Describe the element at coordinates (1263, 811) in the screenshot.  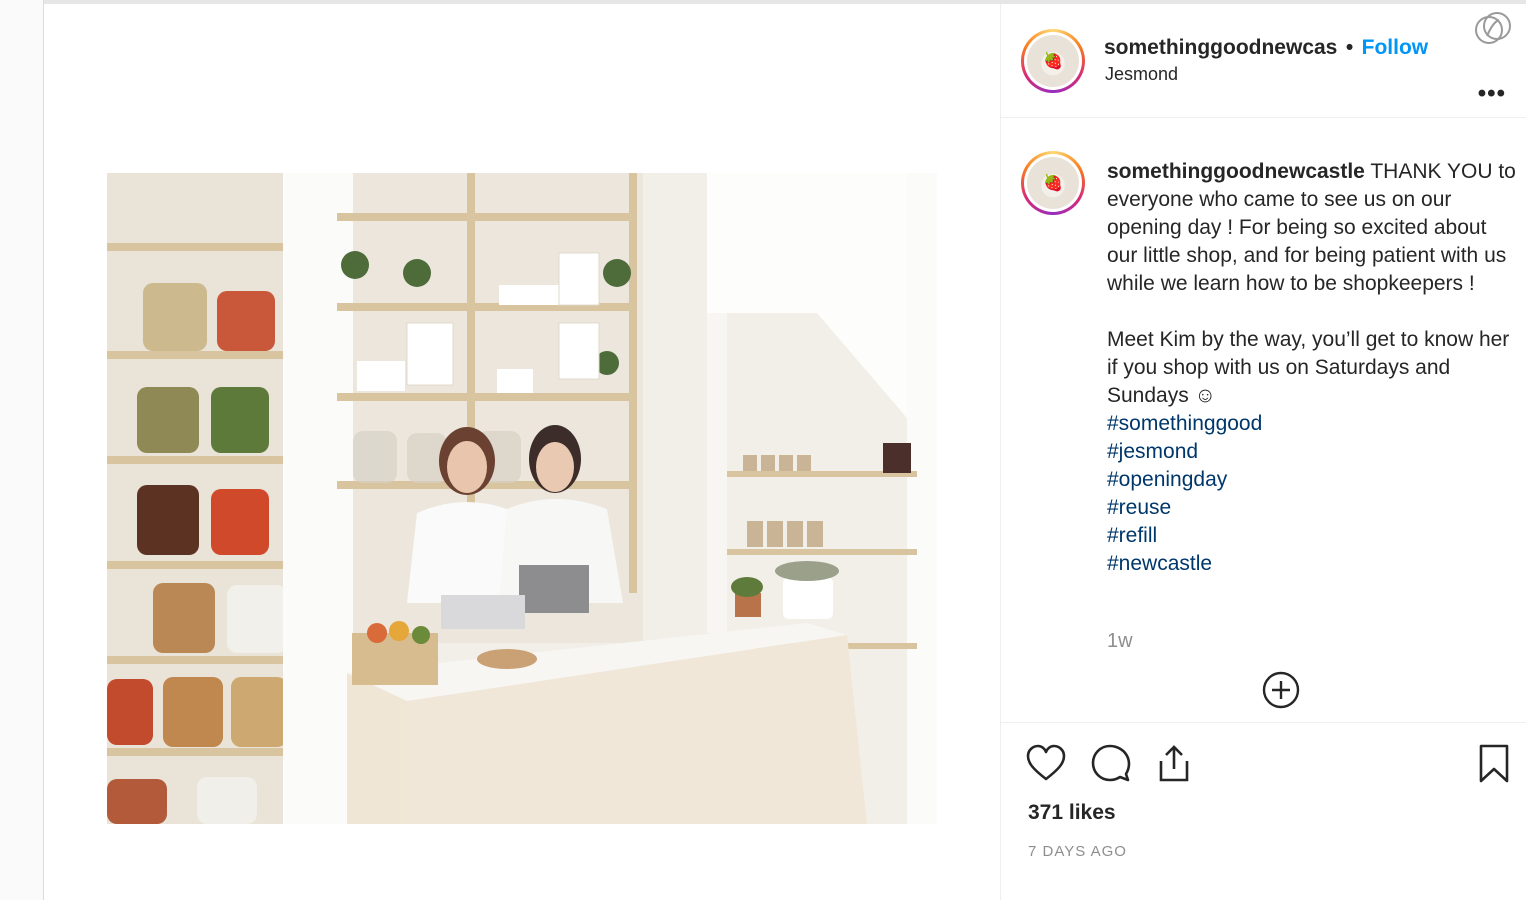
I see `post-actions: 371 likes 7 DAYS AGO` at that location.